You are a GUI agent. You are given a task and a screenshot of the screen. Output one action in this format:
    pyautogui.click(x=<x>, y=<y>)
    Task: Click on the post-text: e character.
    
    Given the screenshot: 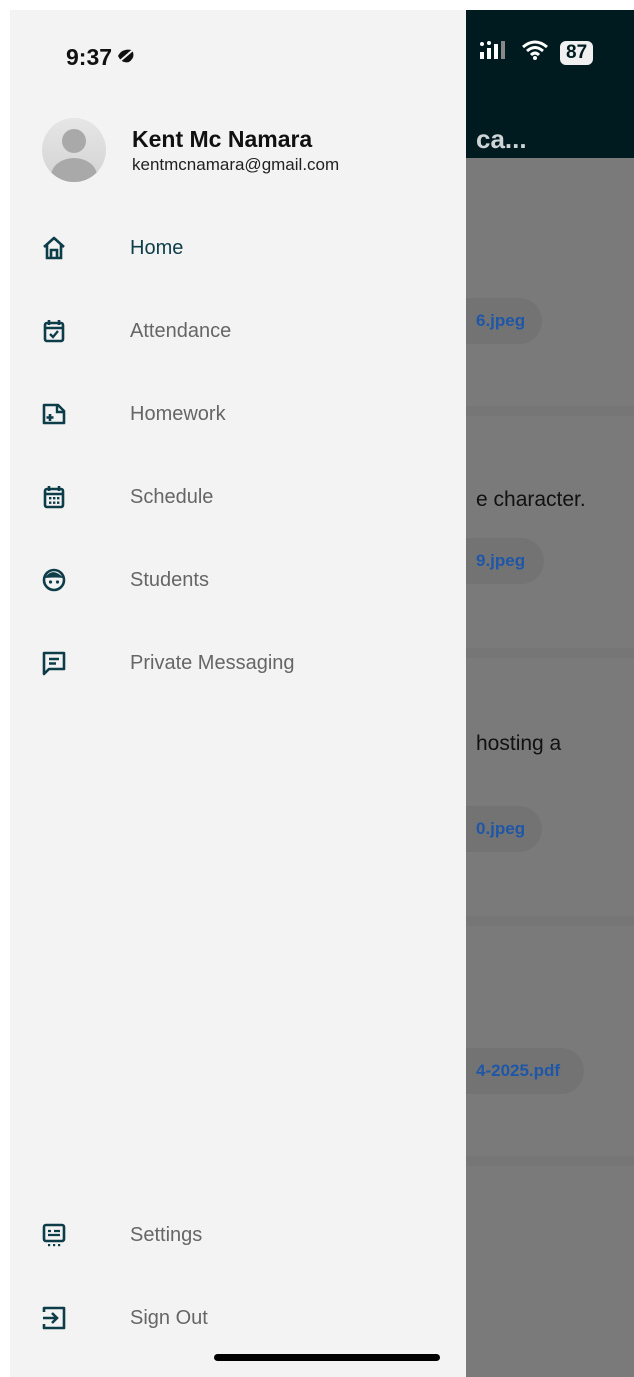 What is the action you would take?
    pyautogui.click(x=531, y=499)
    